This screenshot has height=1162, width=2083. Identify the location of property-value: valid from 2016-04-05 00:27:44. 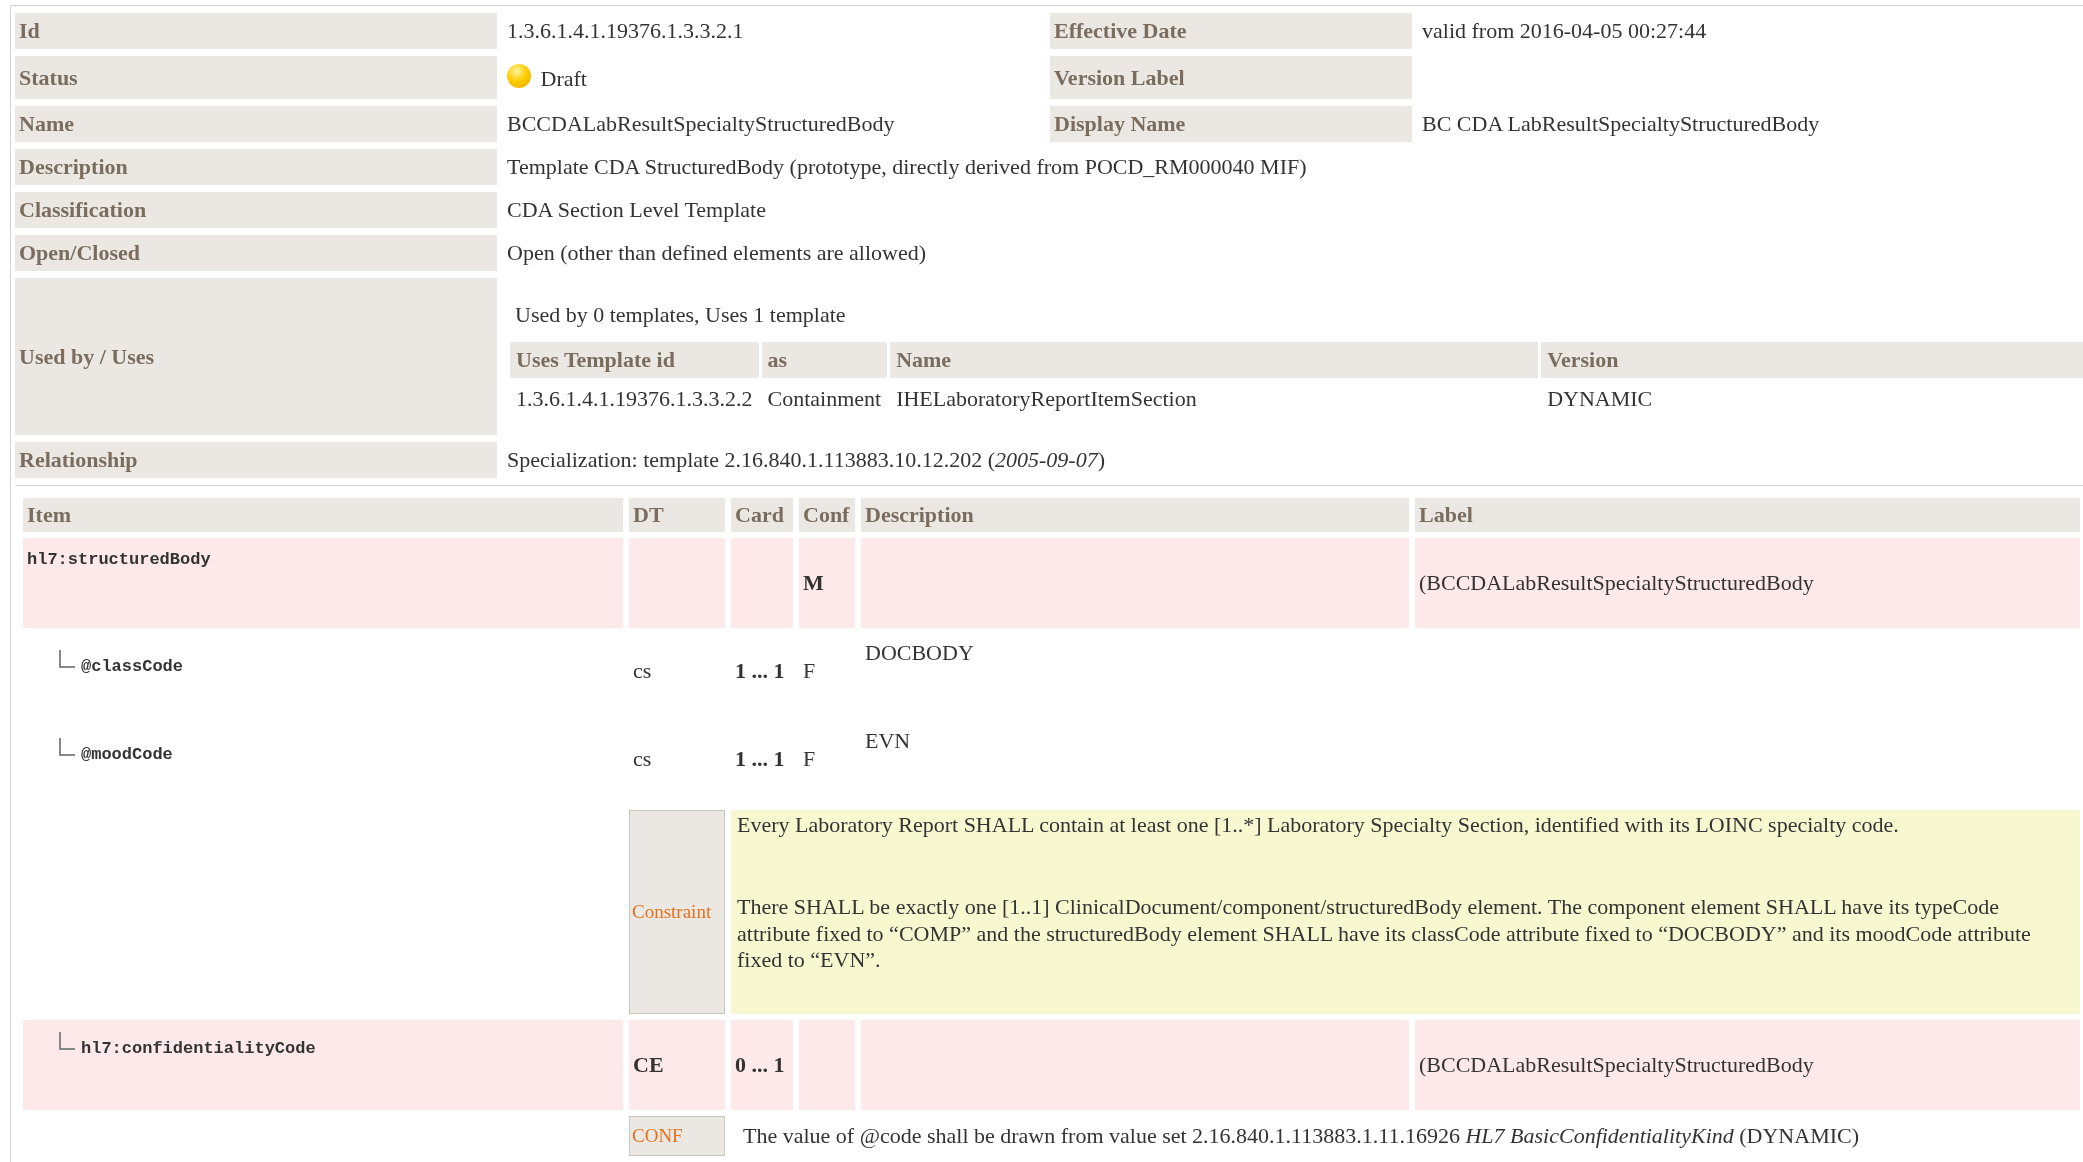
(1564, 30).